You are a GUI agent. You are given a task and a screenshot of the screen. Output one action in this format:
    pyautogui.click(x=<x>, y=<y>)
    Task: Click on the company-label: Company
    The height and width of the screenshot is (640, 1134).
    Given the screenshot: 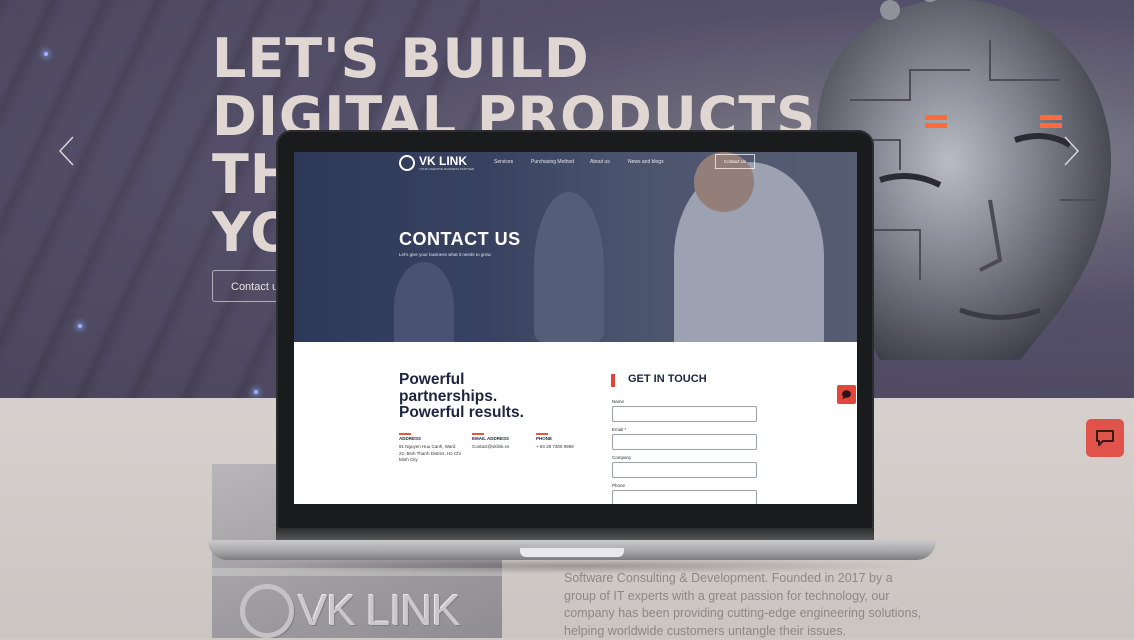 What is the action you would take?
    pyautogui.click(x=622, y=457)
    